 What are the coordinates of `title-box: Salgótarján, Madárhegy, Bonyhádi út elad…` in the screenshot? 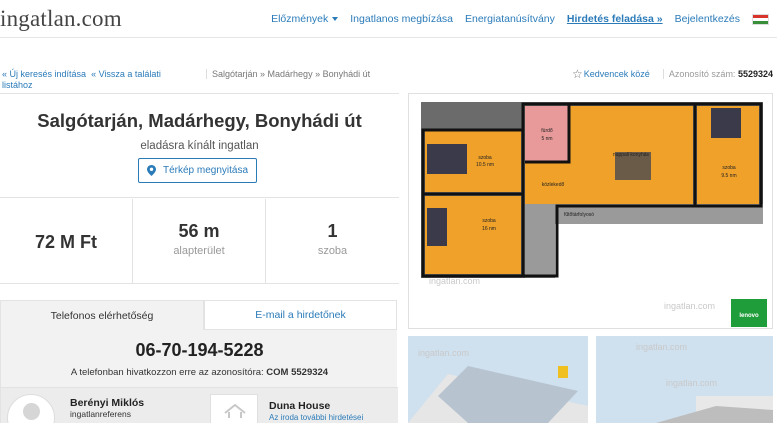 It's located at (199, 145).